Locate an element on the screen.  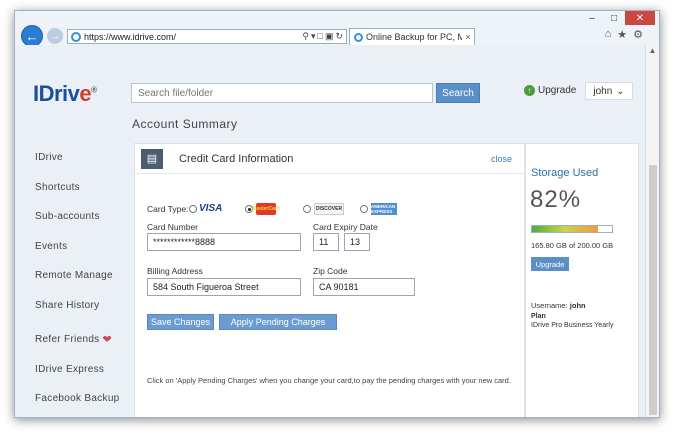
expiry-month-field: 11 is located at coordinates (326, 242).